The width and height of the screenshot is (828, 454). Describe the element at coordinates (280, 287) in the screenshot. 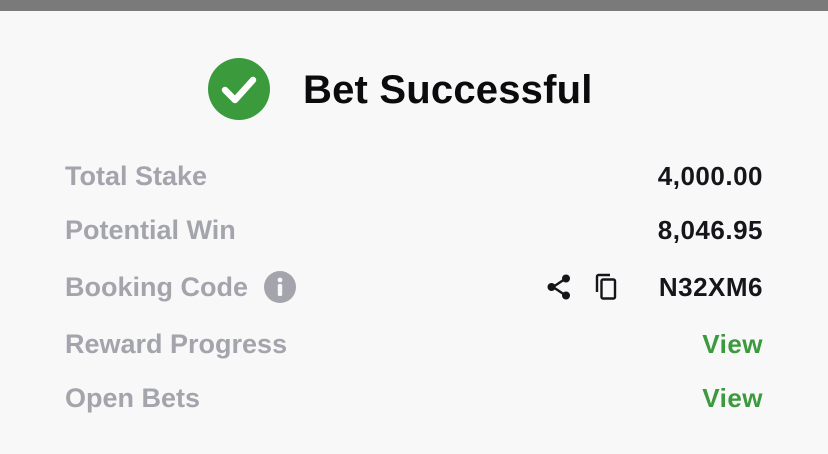

I see `info-icon` at that location.